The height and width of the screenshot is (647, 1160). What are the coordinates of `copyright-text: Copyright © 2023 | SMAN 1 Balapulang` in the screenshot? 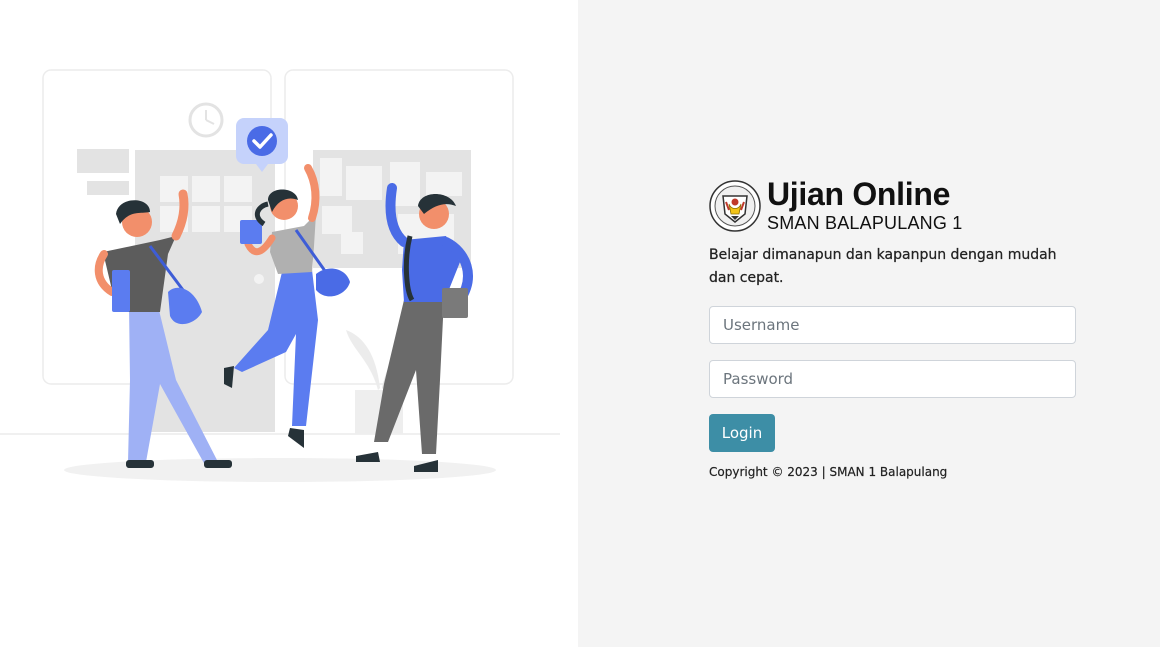 It's located at (828, 472).